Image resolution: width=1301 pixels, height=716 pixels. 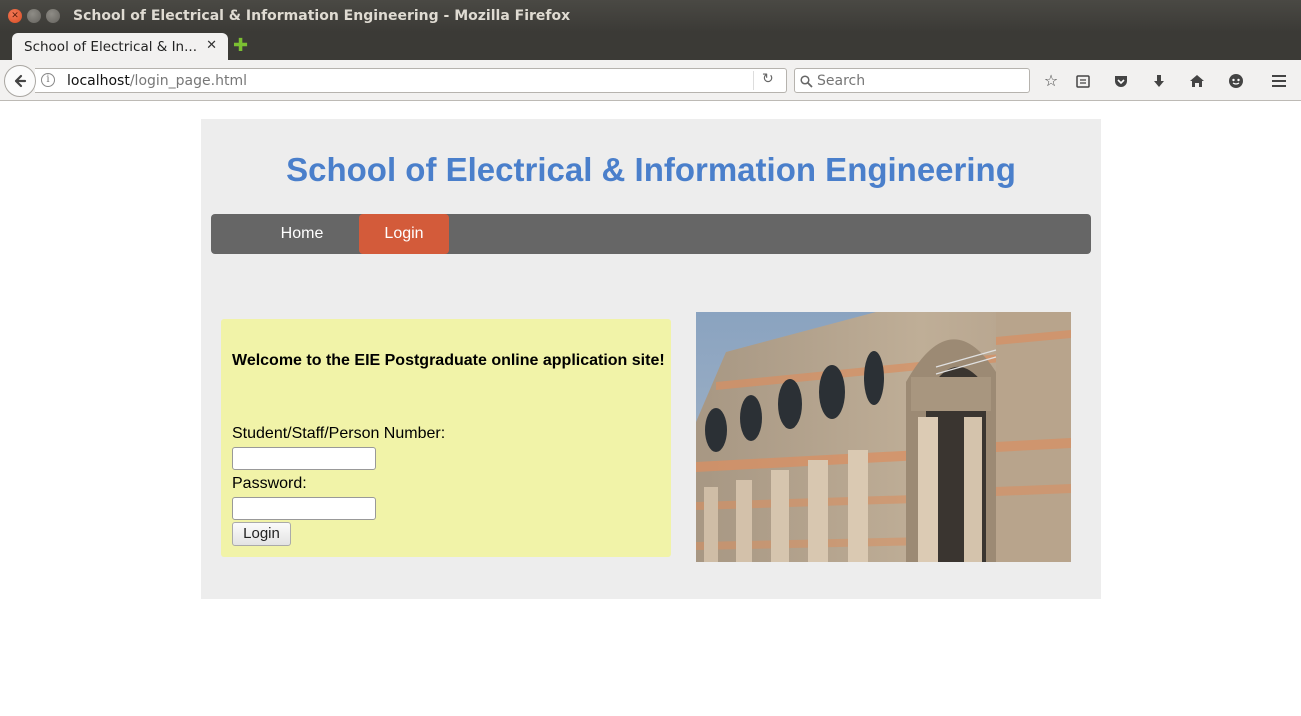 What do you see at coordinates (211, 45) in the screenshot?
I see `tab-close-icon: ✕` at bounding box center [211, 45].